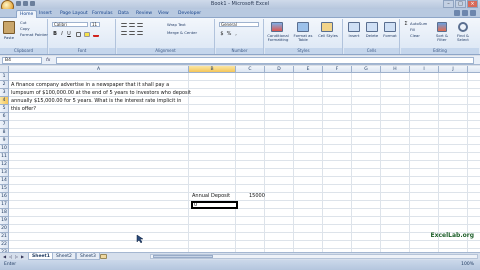 This screenshot has height=270, width=480. Describe the element at coordinates (4, 221) in the screenshot. I see `row-header-19: 19` at that location.